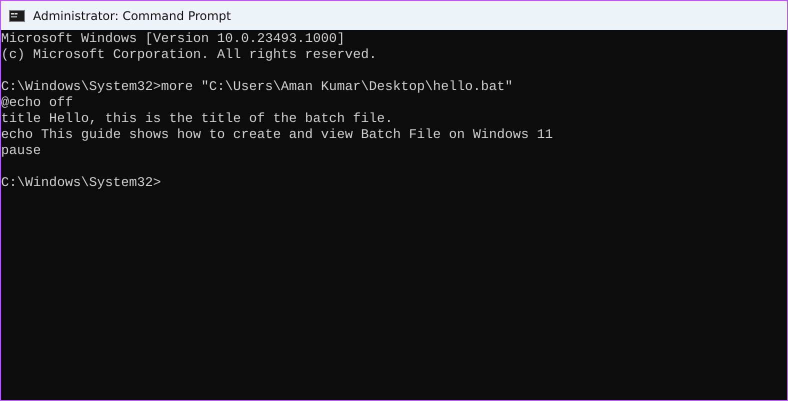 The width and height of the screenshot is (788, 401). I want to click on console-line: C:\Windows\System32>, so click(81, 184).